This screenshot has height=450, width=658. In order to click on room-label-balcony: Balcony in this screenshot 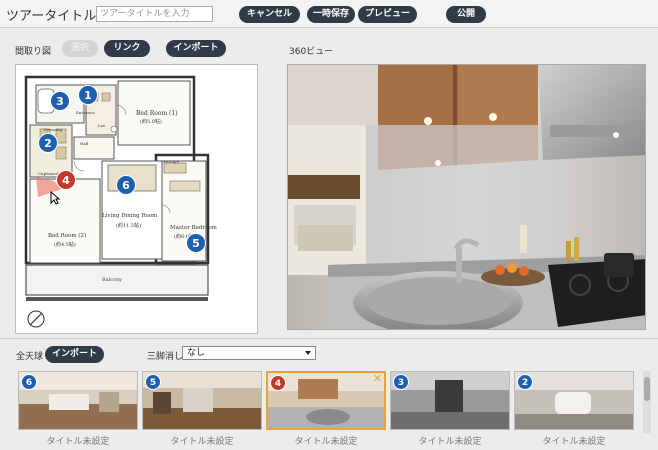, I will do `click(112, 280)`.